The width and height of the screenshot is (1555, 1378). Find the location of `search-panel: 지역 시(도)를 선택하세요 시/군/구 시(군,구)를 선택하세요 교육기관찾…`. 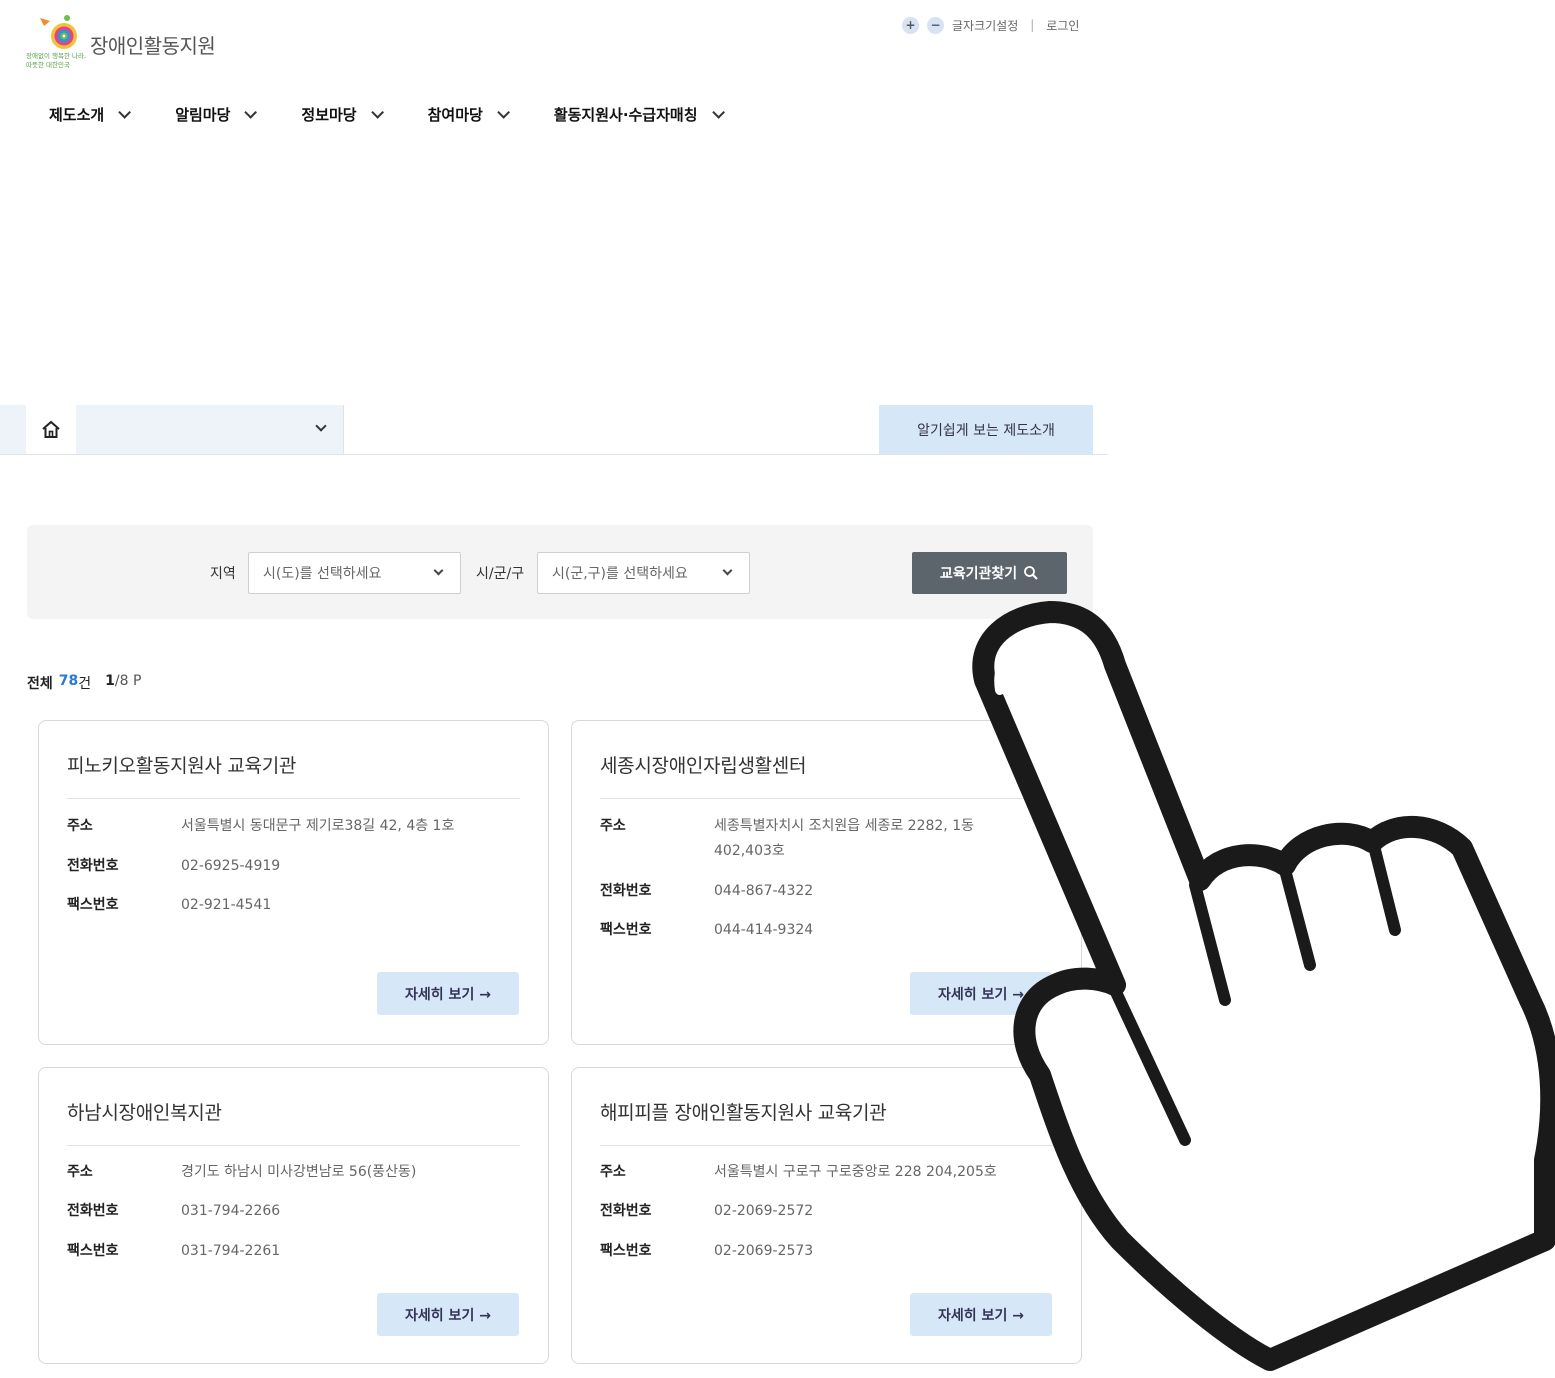

search-panel: 지역 시(도)를 선택하세요 시/군/구 시(군,구)를 선택하세요 교육기관찾… is located at coordinates (560, 572).